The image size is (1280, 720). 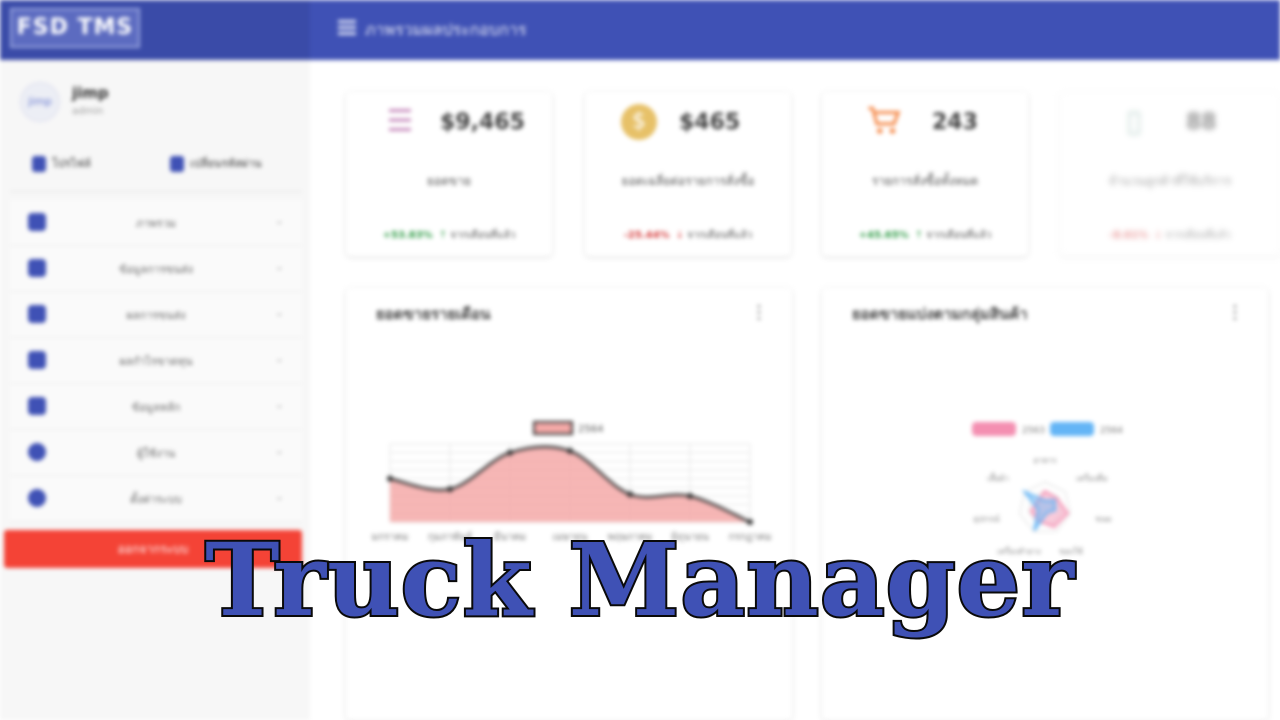 I want to click on sidebar-item-profit: ผลกำไรขาดทุน ⌄, so click(x=156, y=361).